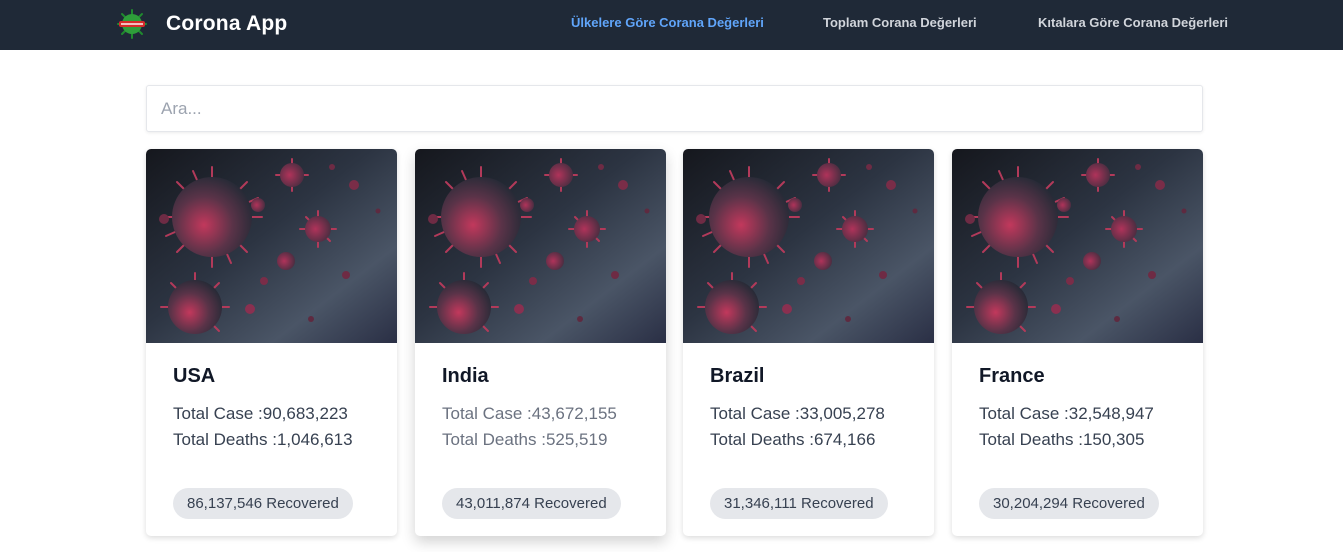 Image resolution: width=1343 pixels, height=552 pixels. Describe the element at coordinates (667, 22) in the screenshot. I see `nav-link-countries: Ülkelere Göre Corana Değerleri` at that location.